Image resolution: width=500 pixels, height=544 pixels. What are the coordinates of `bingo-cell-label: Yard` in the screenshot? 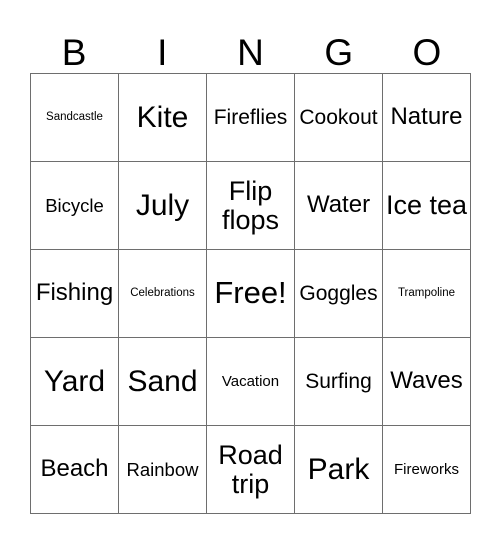 It's located at (74, 381).